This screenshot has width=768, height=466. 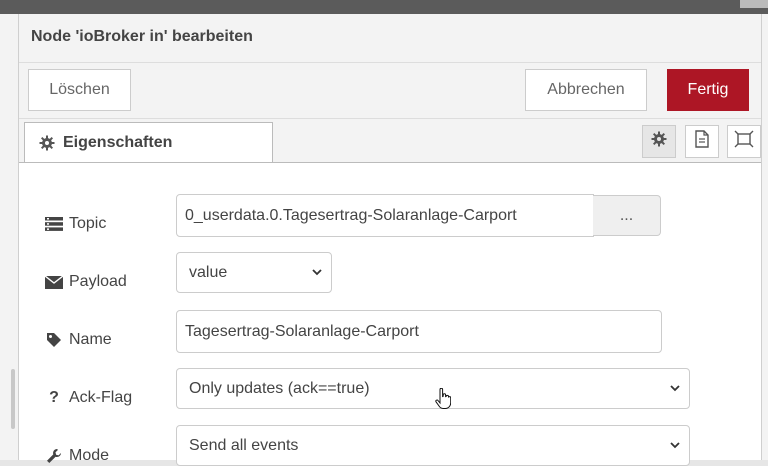 I want to click on dialog-title: Node 'ioBroker in' bearbeiten, so click(x=142, y=36).